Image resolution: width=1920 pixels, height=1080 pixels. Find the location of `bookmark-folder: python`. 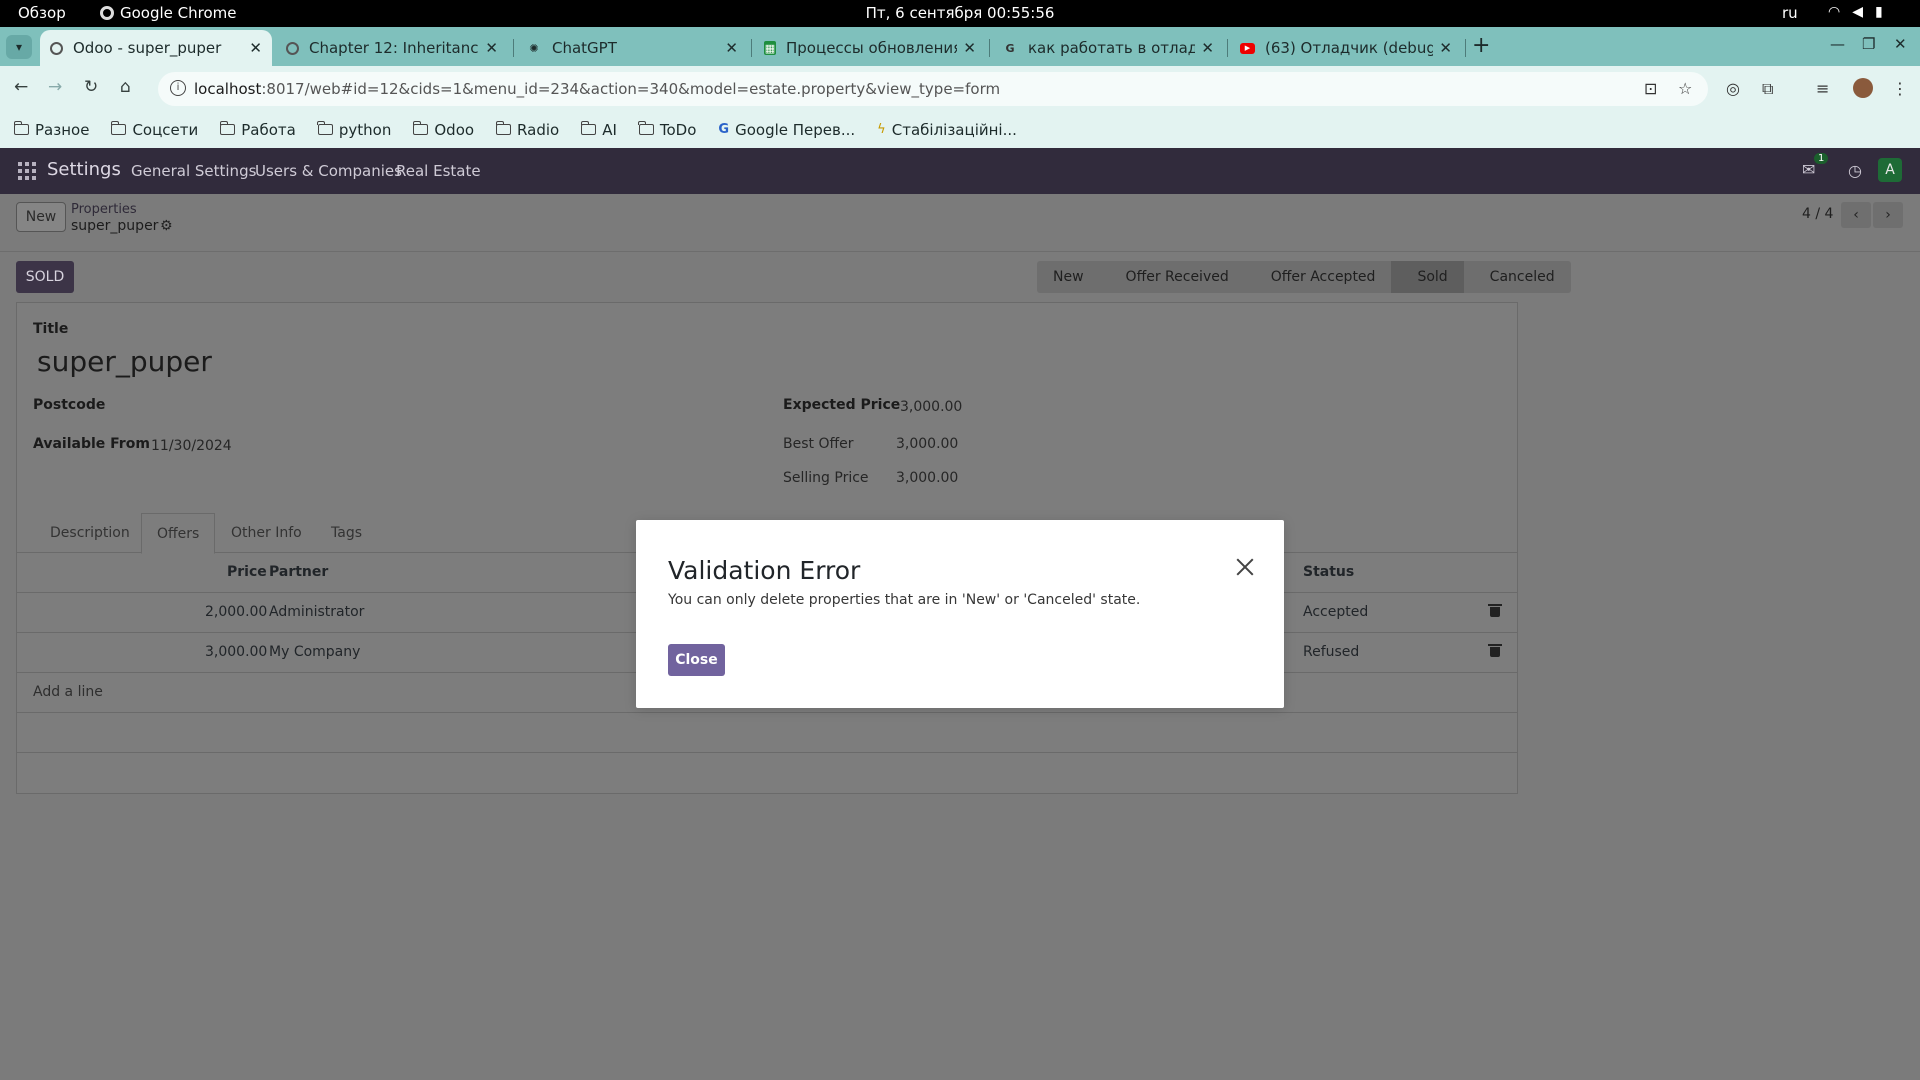

bookmark-folder: python is located at coordinates (354, 130).